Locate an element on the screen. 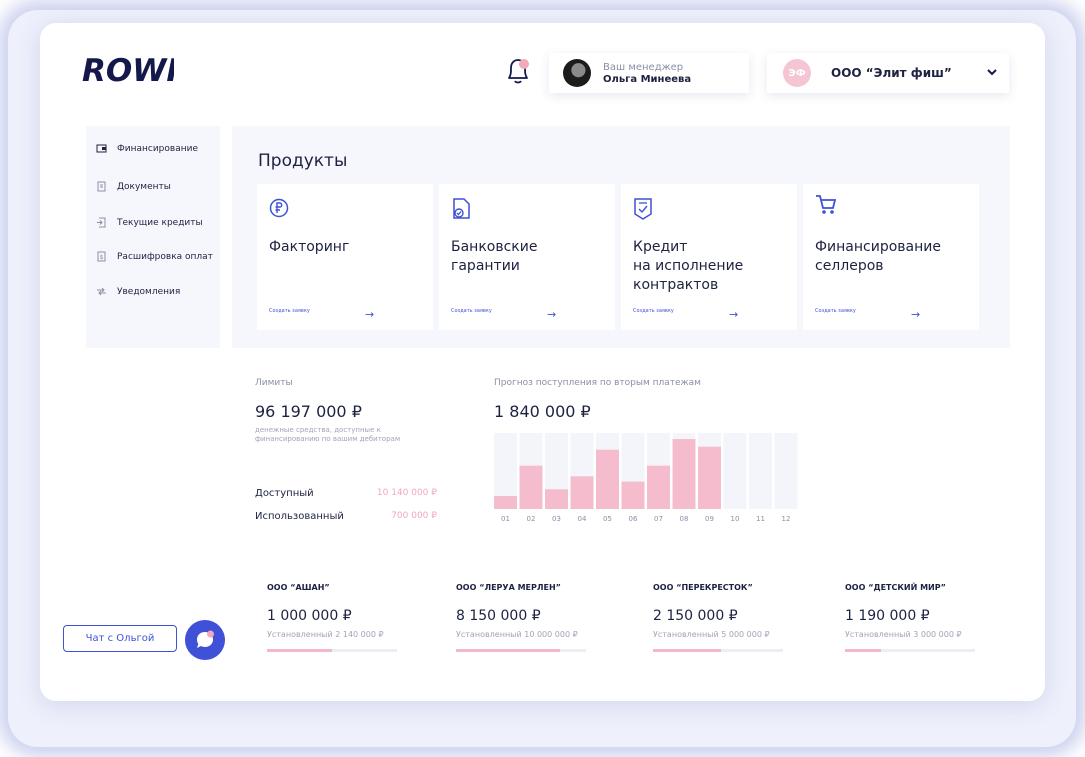 The image size is (1085, 757). sidebar-item-label: Расшифровка оплат is located at coordinates (165, 256).